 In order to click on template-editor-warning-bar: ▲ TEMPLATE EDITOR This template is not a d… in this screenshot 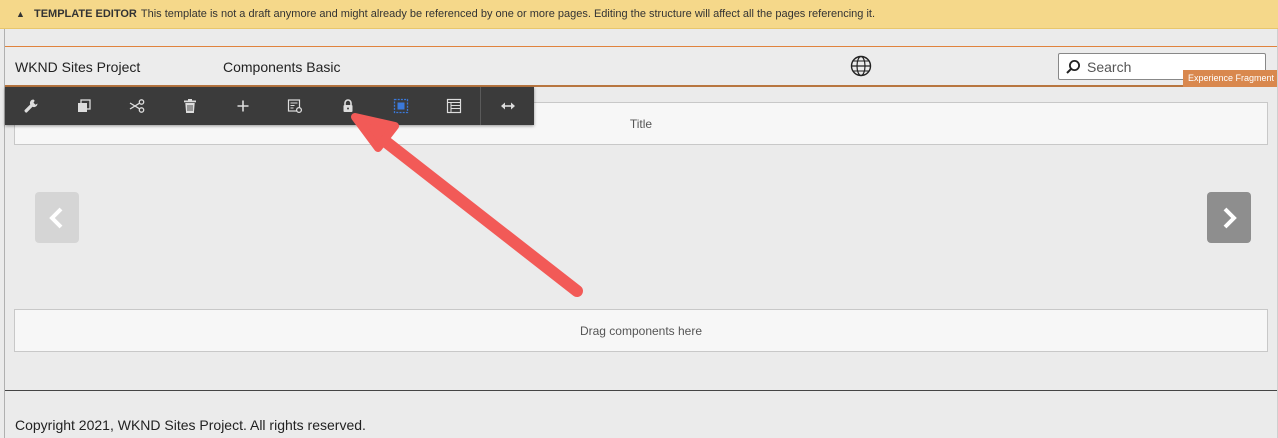, I will do `click(639, 14)`.